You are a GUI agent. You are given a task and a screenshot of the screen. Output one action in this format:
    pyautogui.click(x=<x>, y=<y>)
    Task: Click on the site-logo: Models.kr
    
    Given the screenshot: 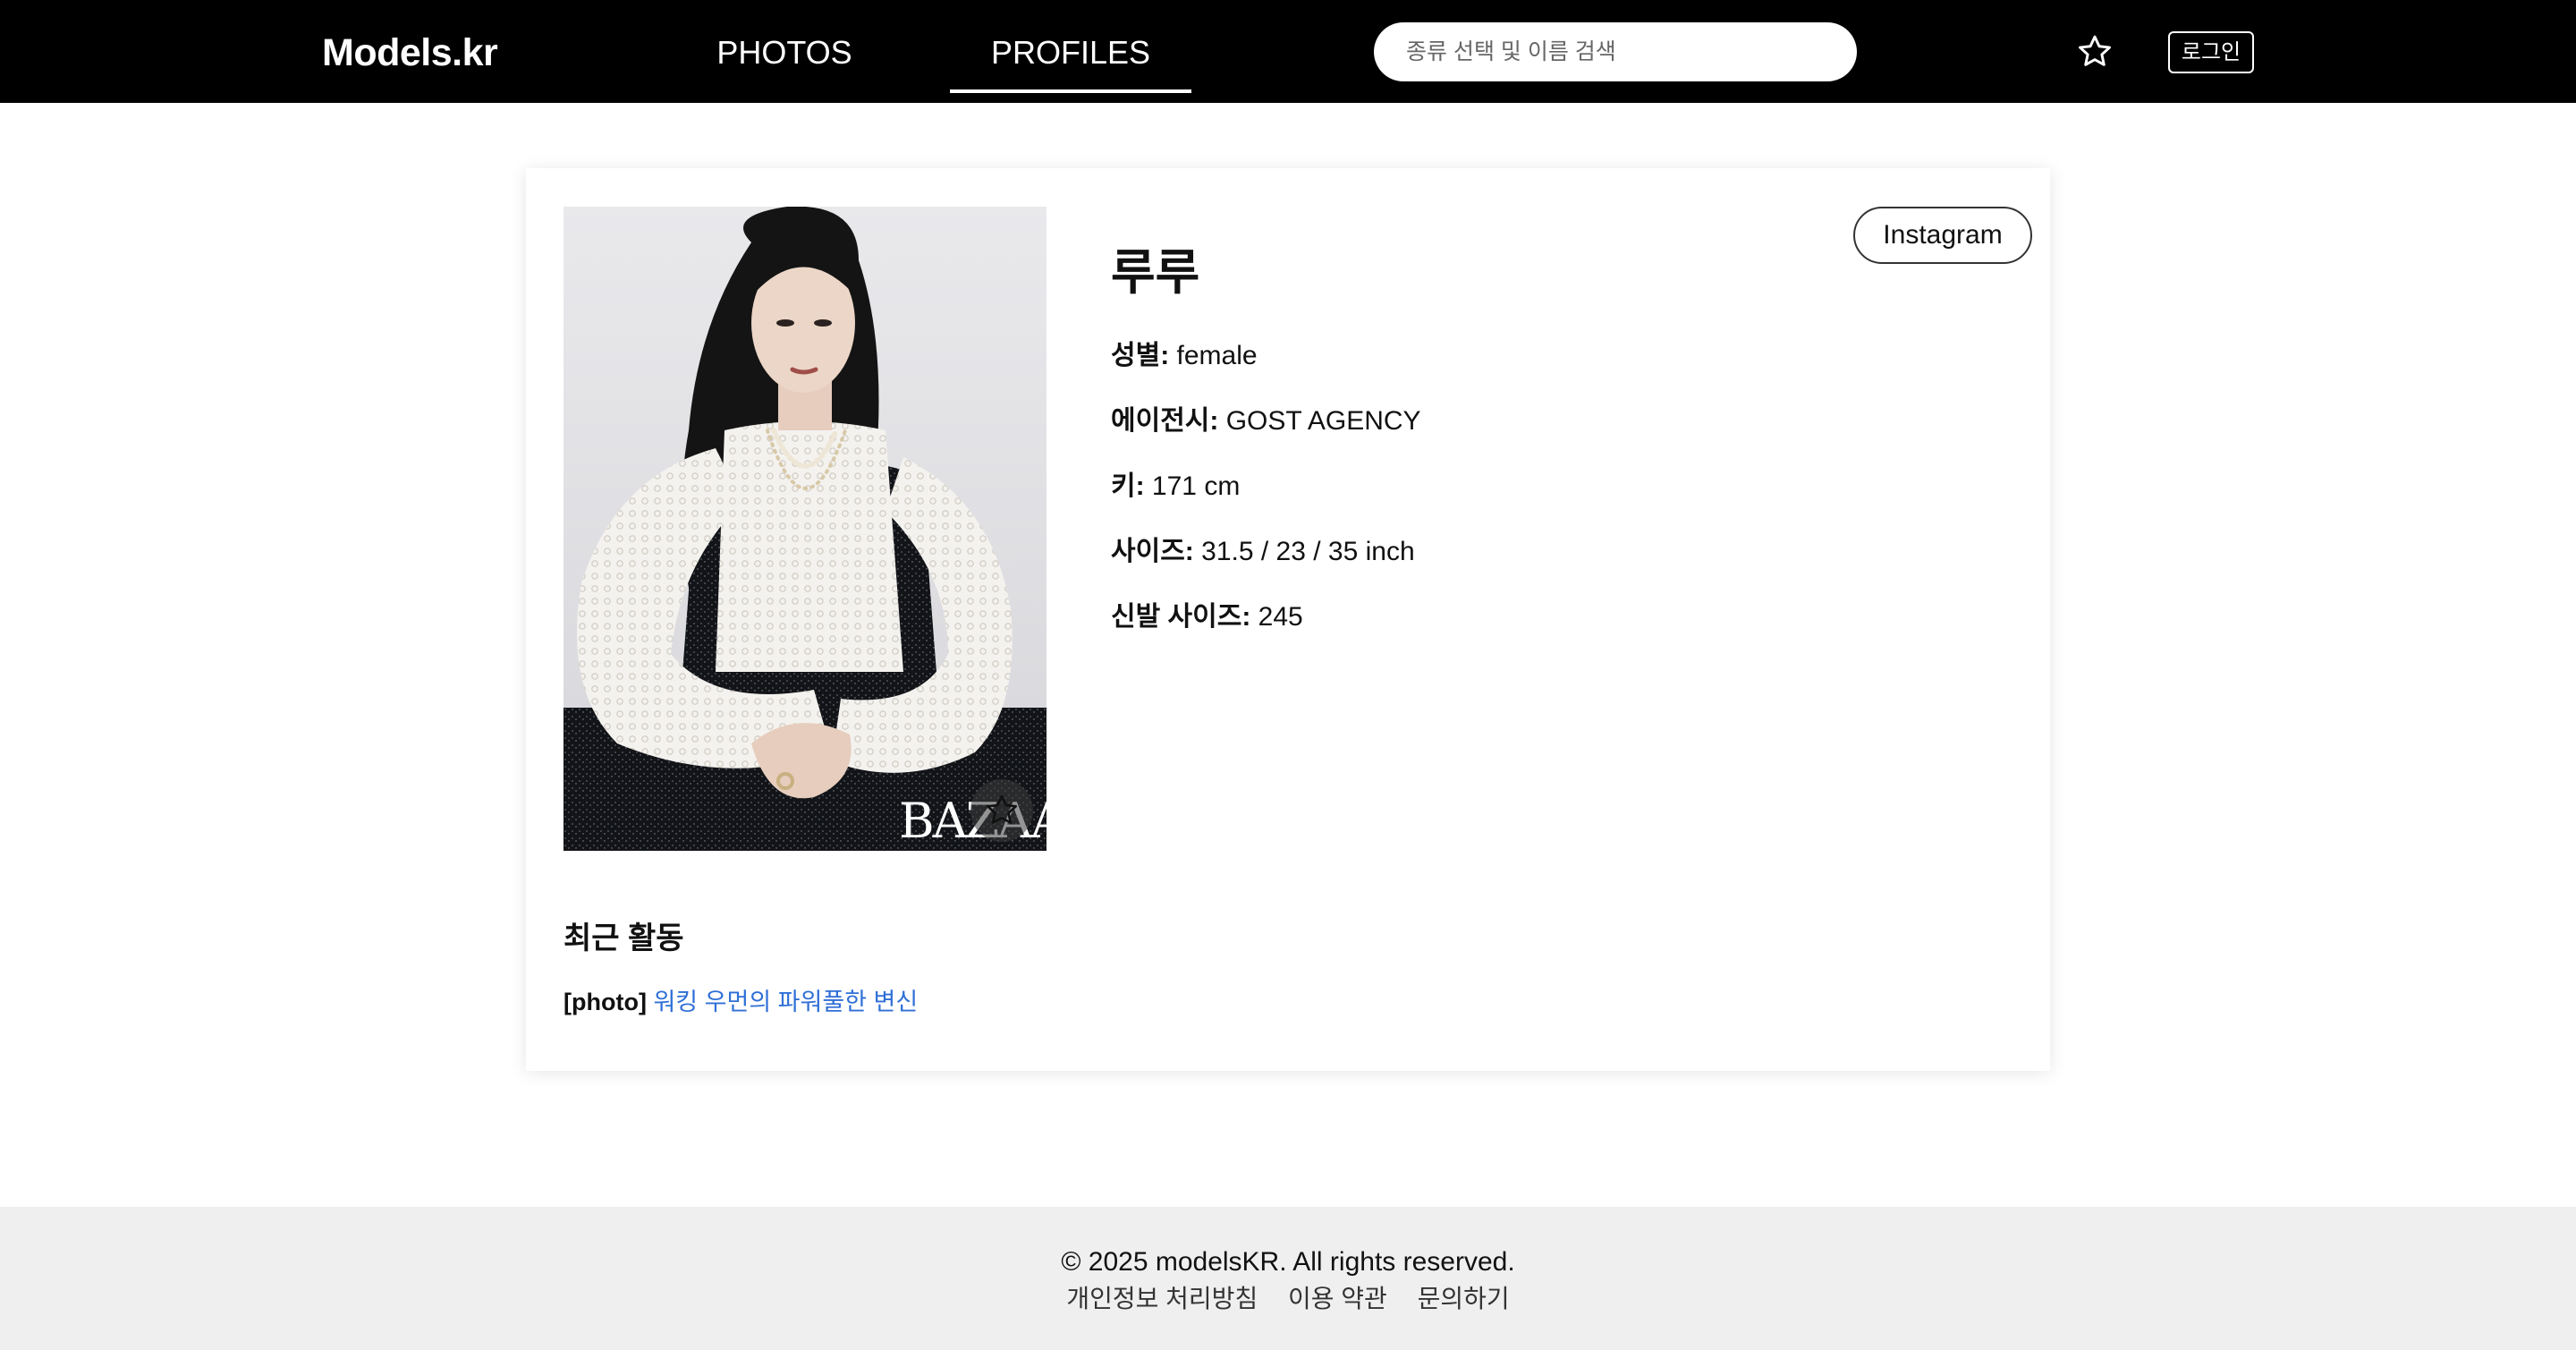 What is the action you would take?
    pyautogui.click(x=410, y=53)
    